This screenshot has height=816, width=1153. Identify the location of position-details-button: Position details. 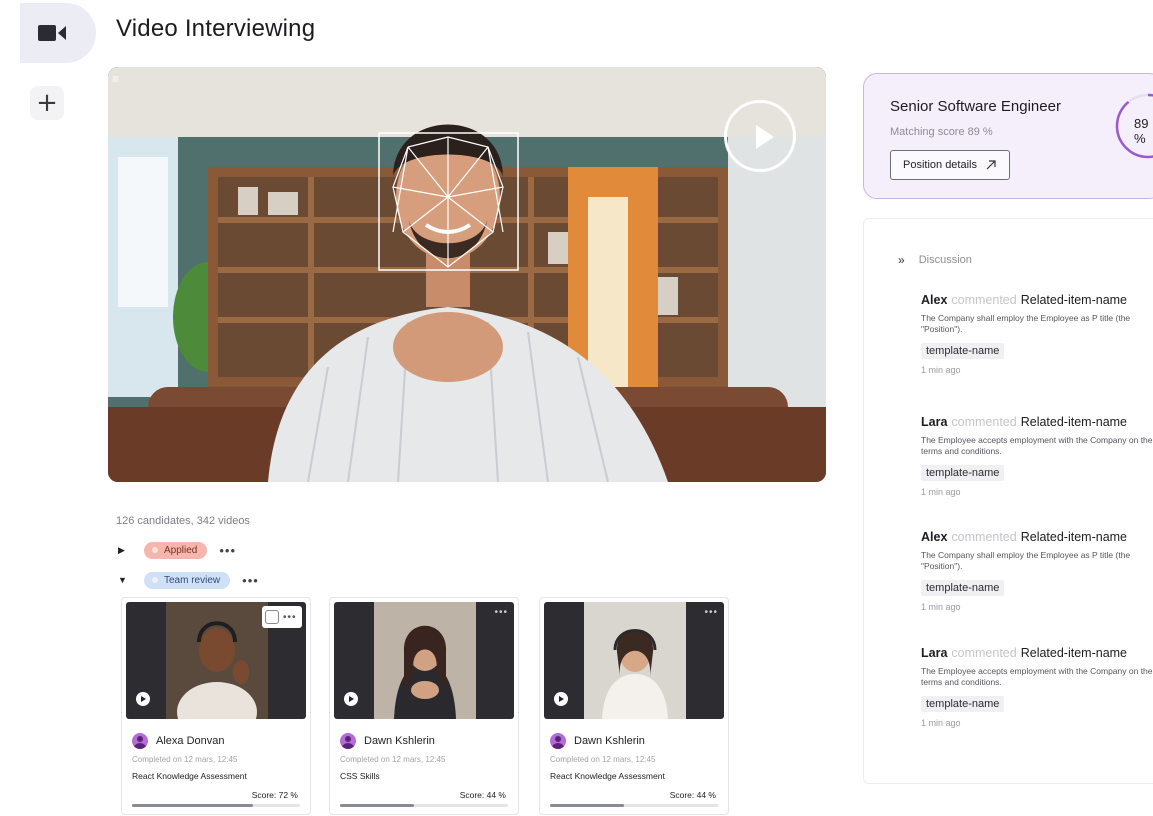
(950, 165).